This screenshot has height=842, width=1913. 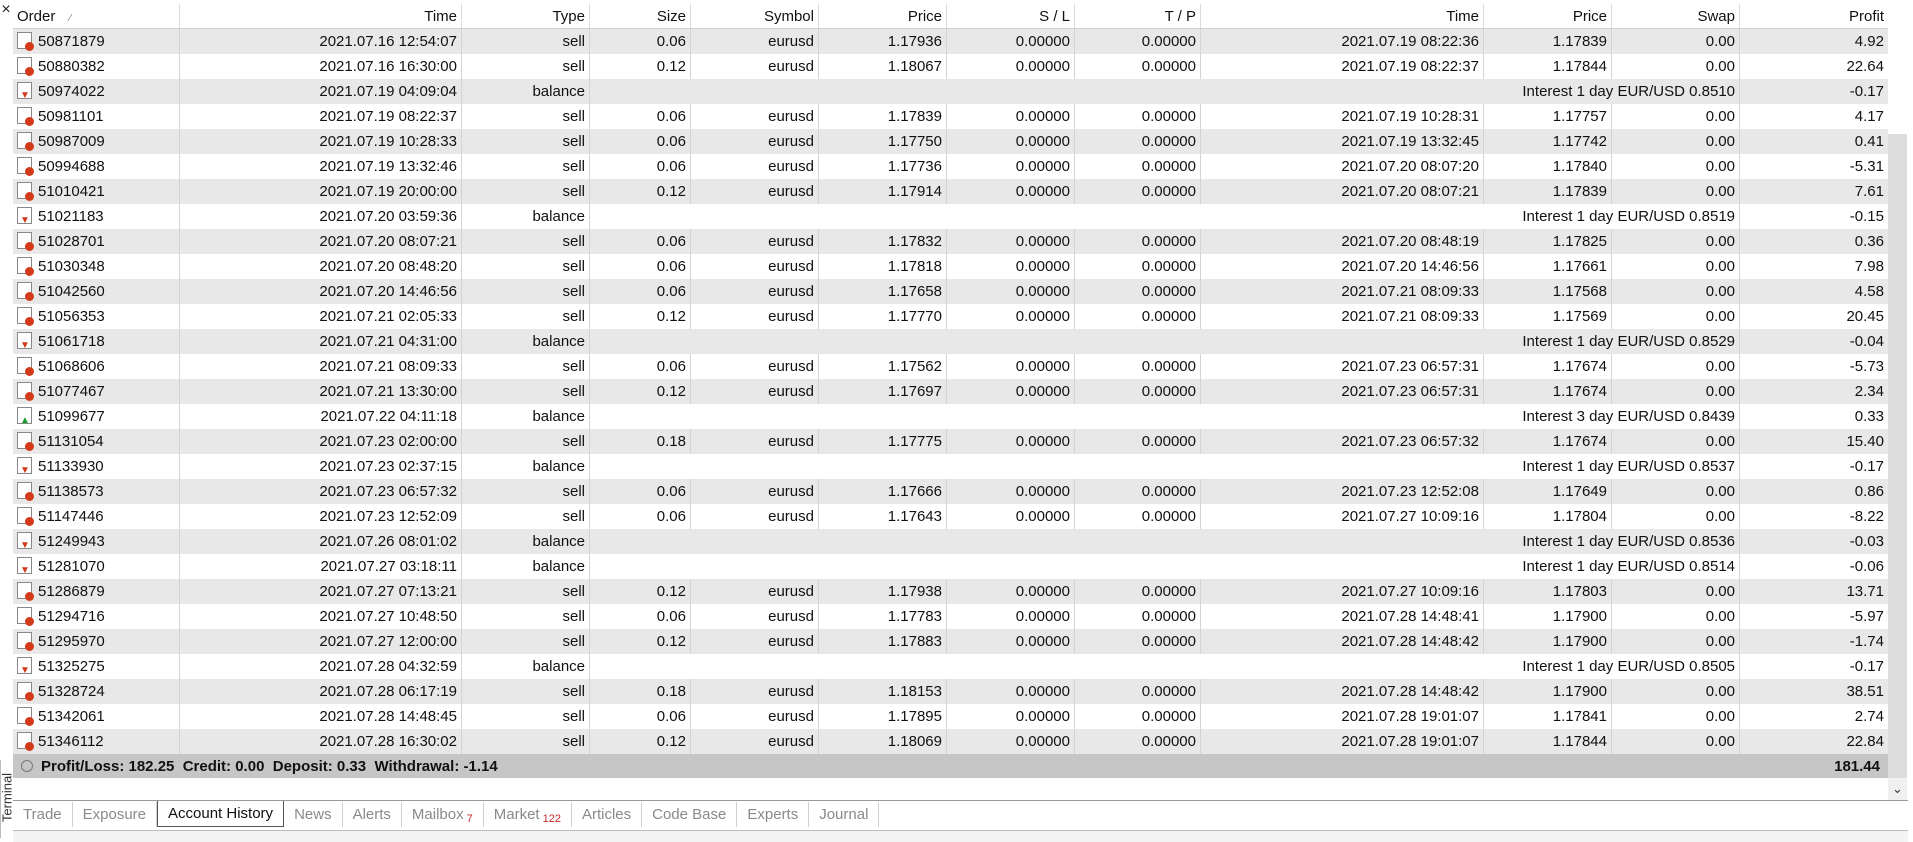 I want to click on cell-time: 2021.07.23 02:00:00, so click(x=321, y=441).